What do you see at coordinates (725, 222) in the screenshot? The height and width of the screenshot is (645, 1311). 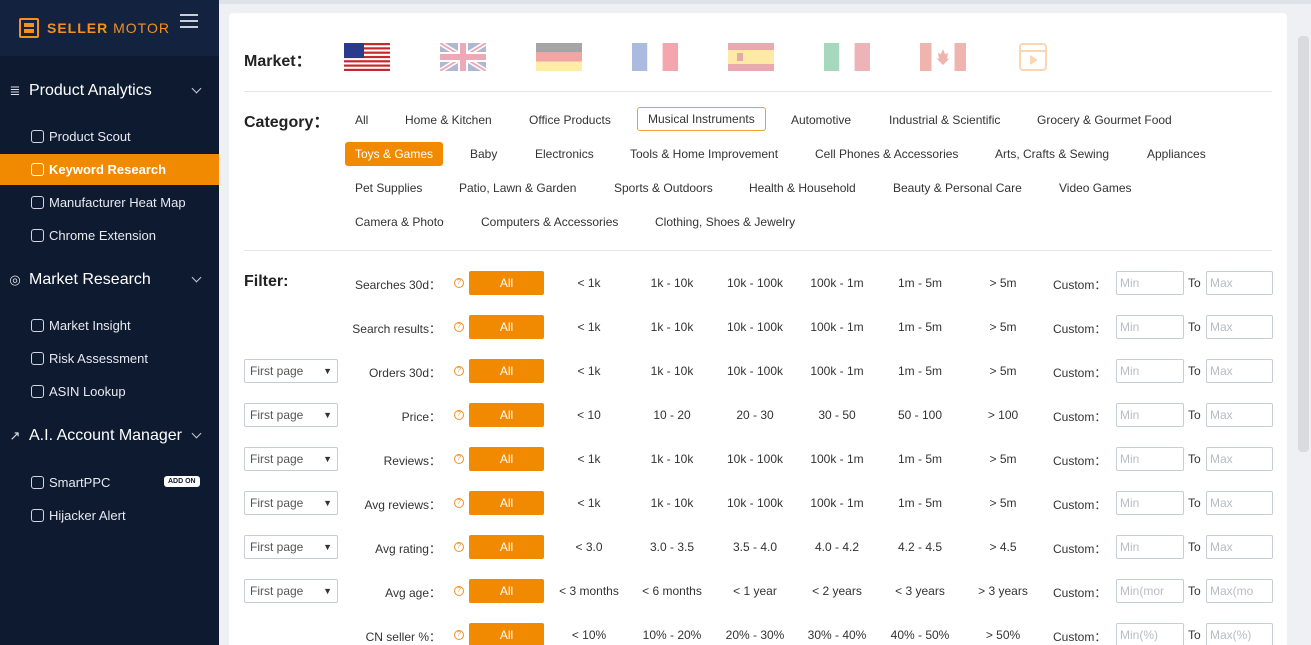 I see `category-clothing-shoes-jewelry: Clothing, Shoes & Jewelry` at bounding box center [725, 222].